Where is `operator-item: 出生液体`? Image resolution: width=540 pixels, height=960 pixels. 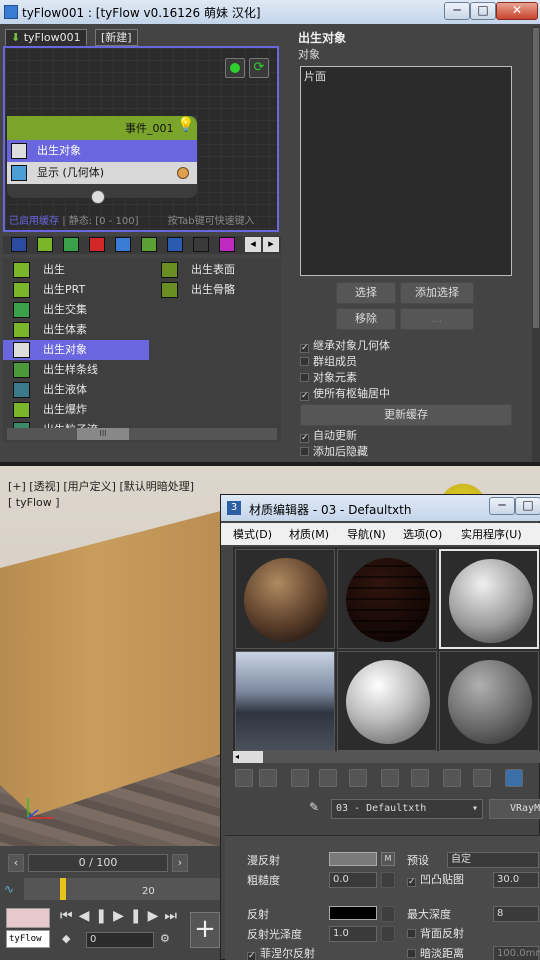 operator-item: 出生液体 is located at coordinates (76, 390).